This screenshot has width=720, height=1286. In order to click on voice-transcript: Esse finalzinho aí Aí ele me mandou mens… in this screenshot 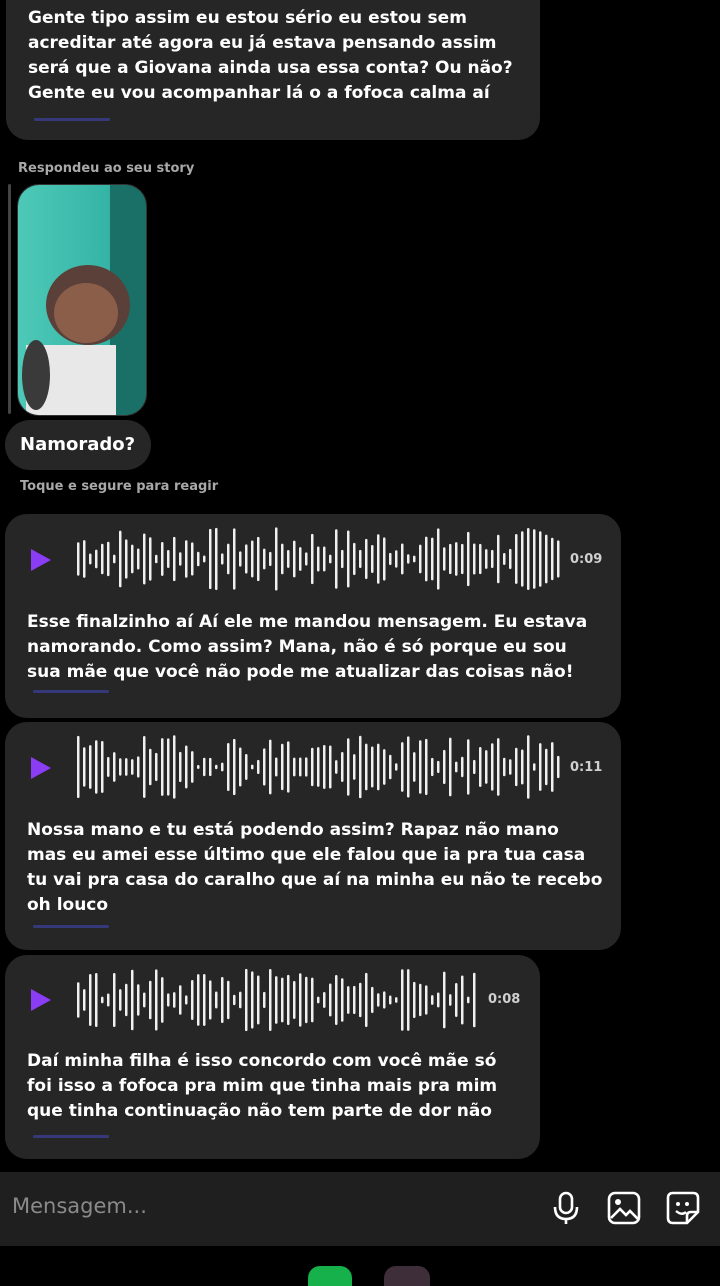, I will do `click(307, 647)`.